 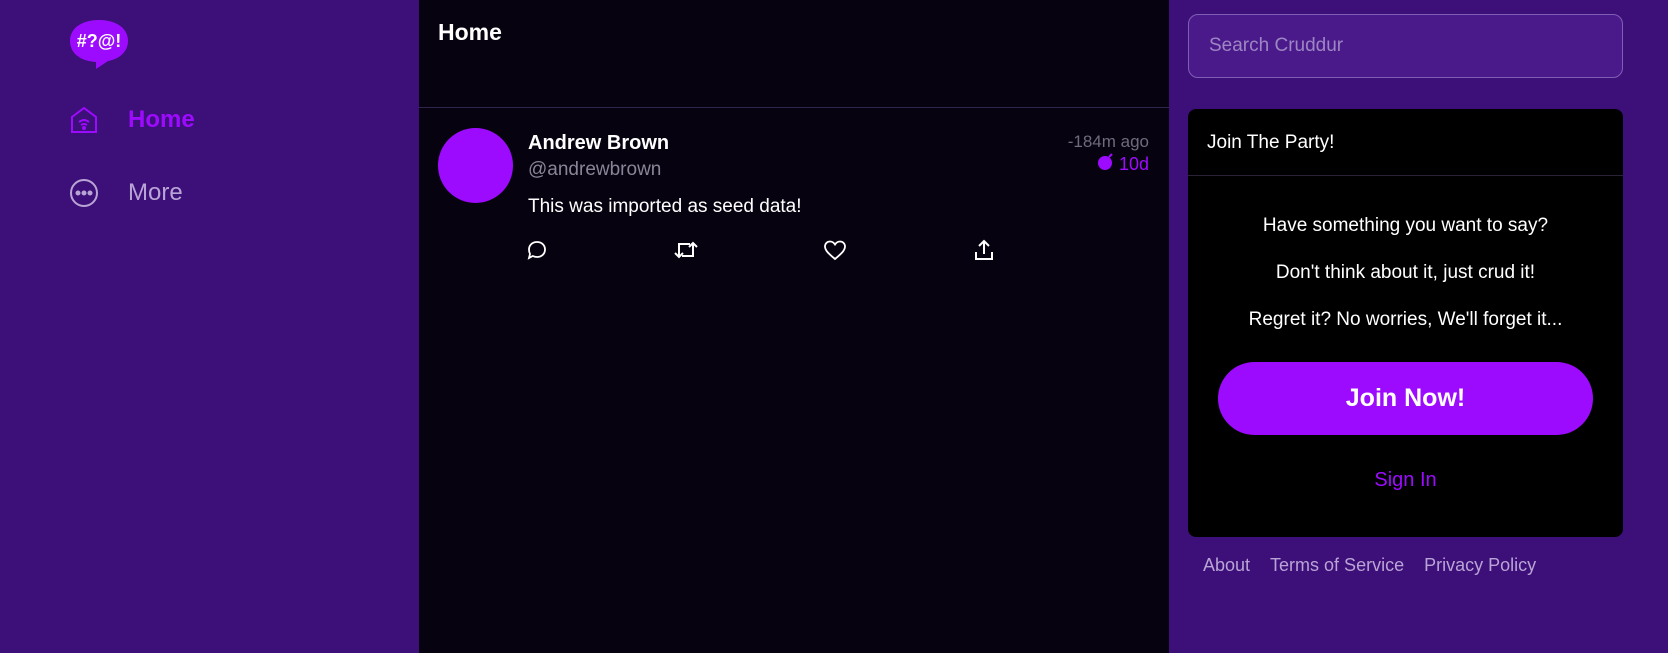 What do you see at coordinates (773, 253) in the screenshot?
I see `crud-actions` at bounding box center [773, 253].